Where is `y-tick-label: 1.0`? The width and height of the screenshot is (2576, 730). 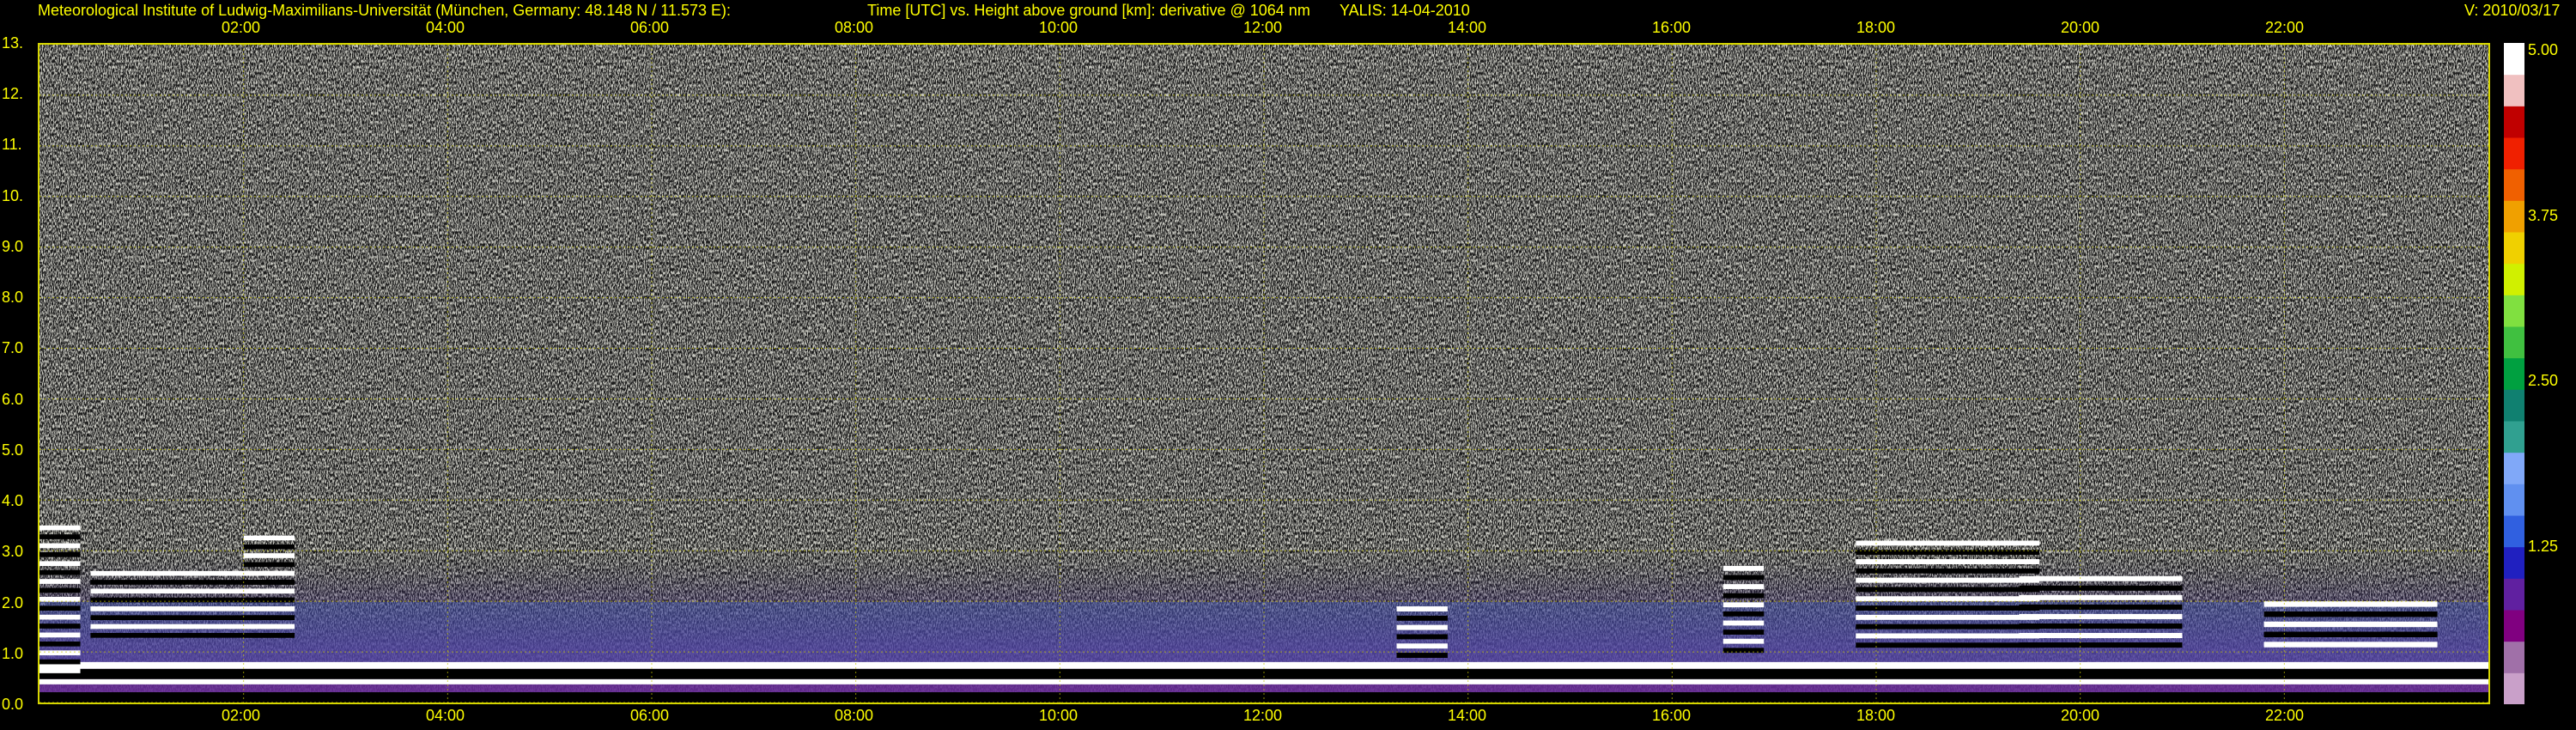 y-tick-label: 1.0 is located at coordinates (13, 653).